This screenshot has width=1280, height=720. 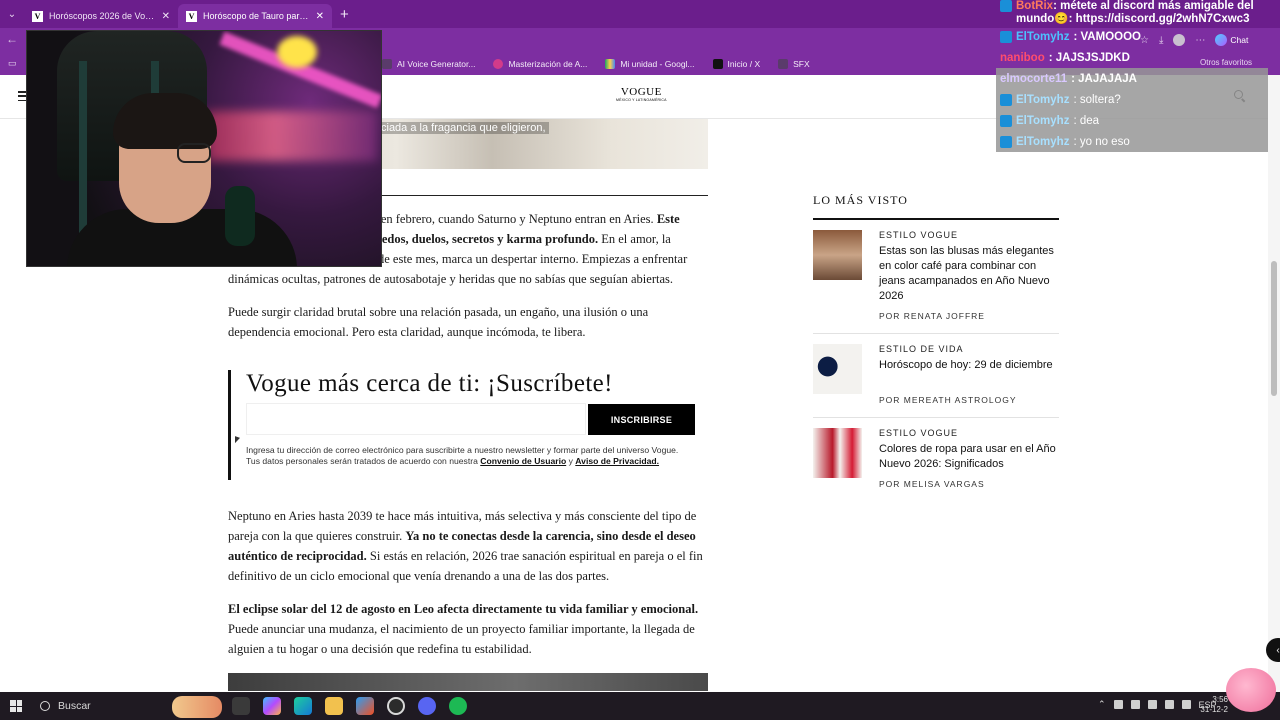 I want to click on folder-icon, so click(x=387, y=63).